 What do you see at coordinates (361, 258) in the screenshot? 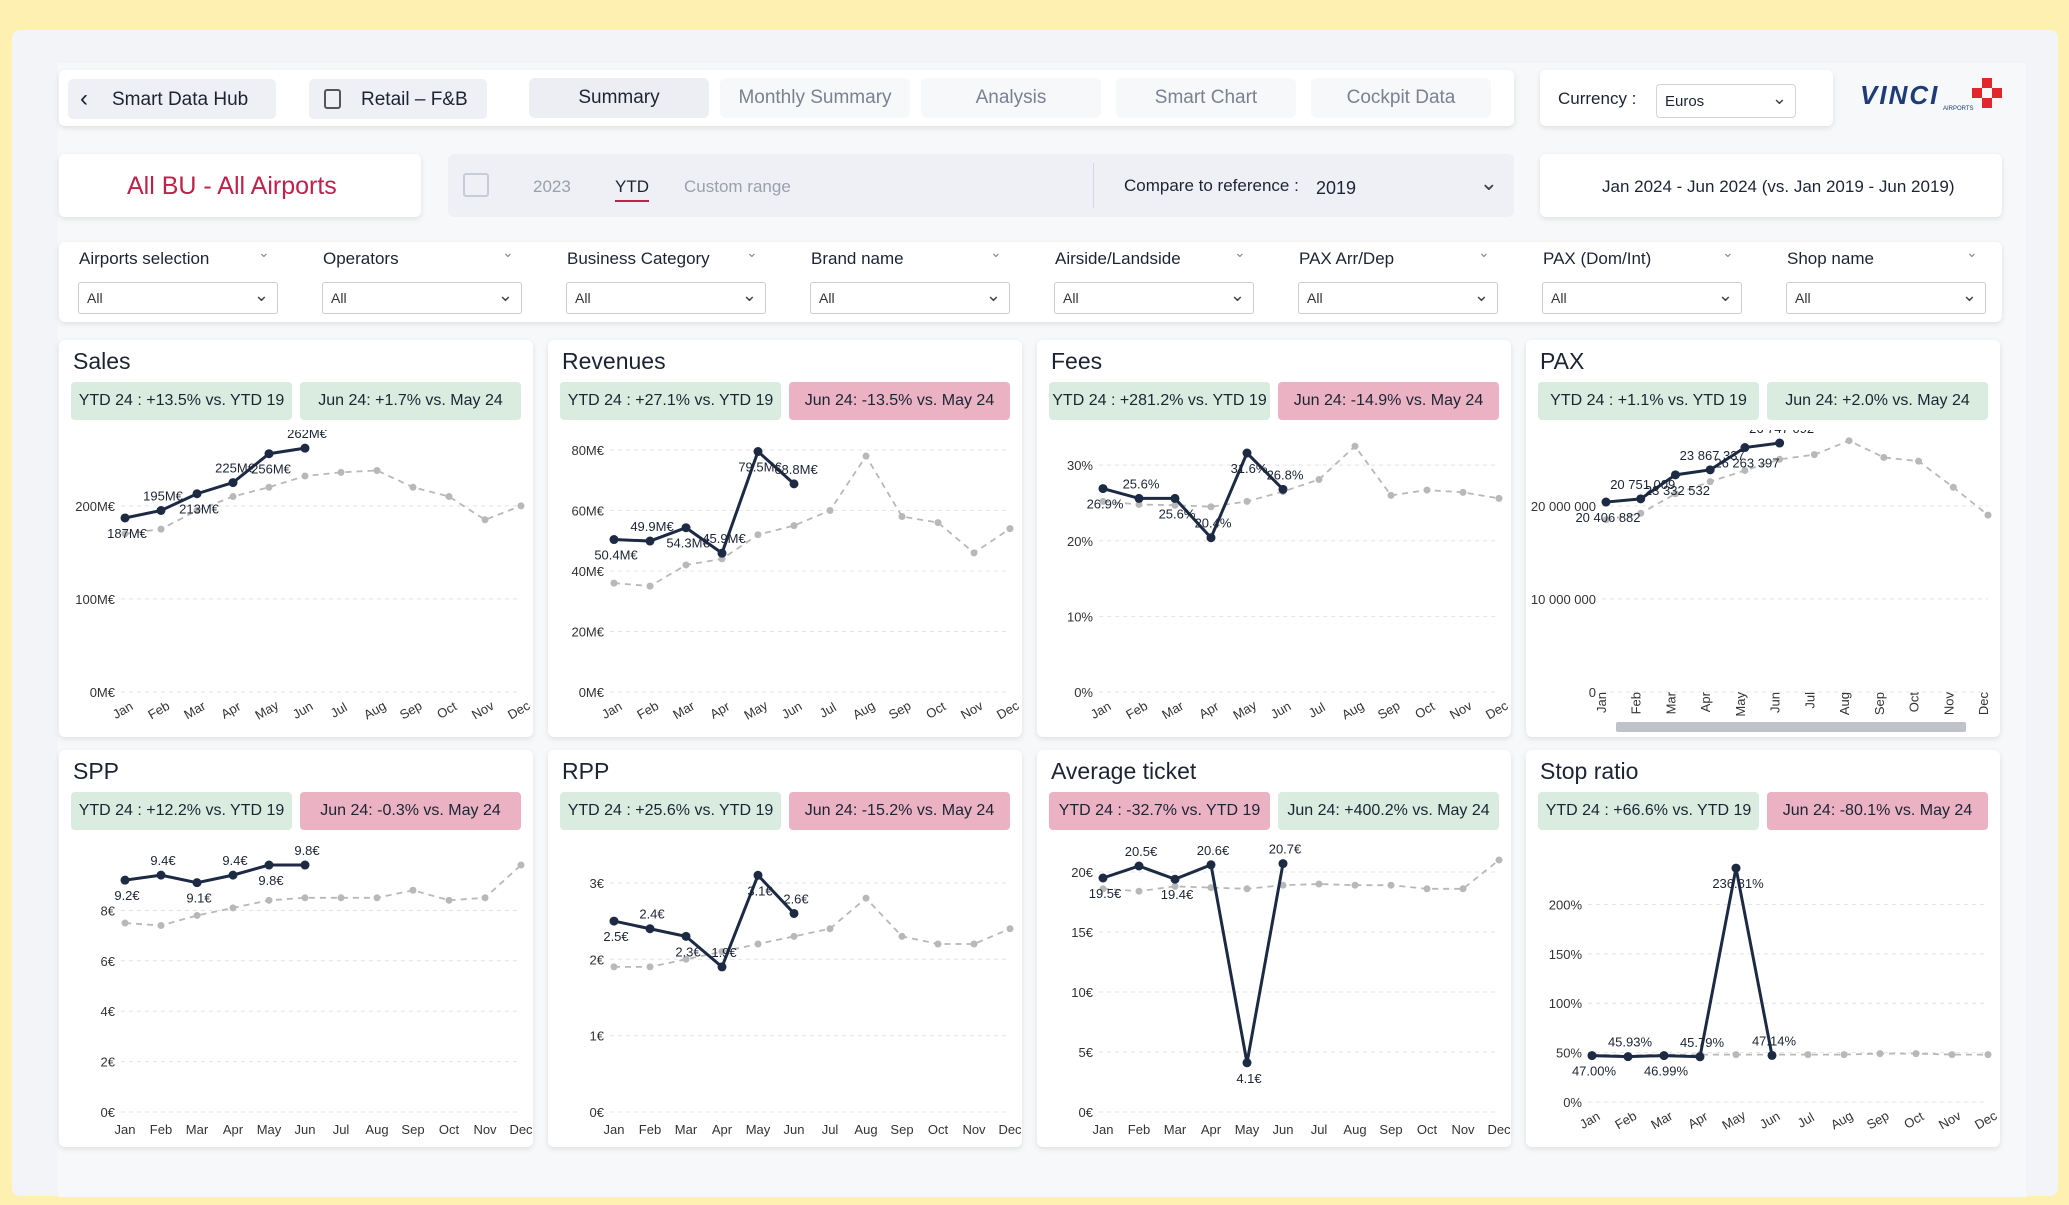
I see `filter-label: Operators` at bounding box center [361, 258].